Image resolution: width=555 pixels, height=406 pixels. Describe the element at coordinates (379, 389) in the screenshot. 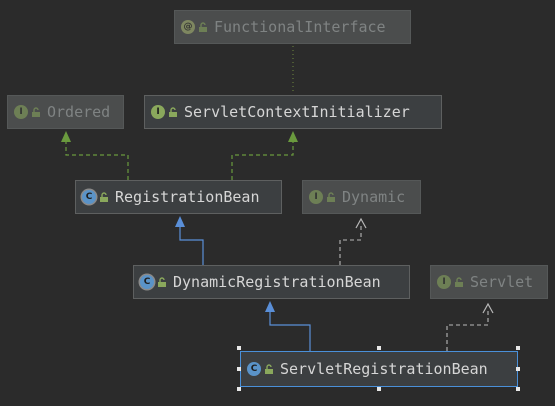

I see `selection-handle-bottom-center` at that location.